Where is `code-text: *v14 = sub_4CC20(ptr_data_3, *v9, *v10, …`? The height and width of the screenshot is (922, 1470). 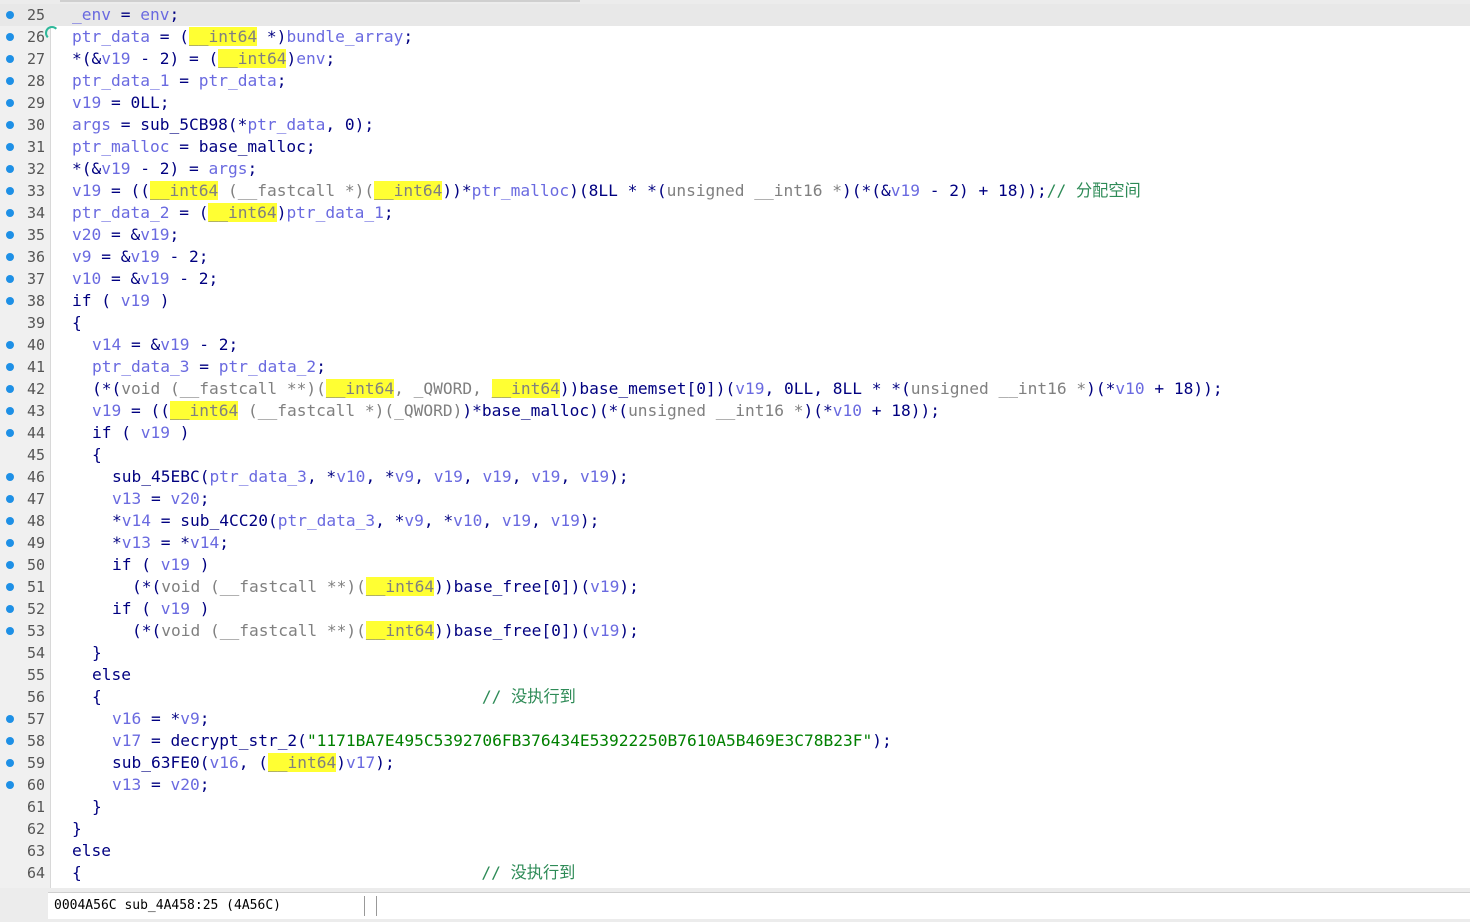 code-text: *v14 = sub_4CC20(ptr_data_3, *v9, *v10, … is located at coordinates (355, 521).